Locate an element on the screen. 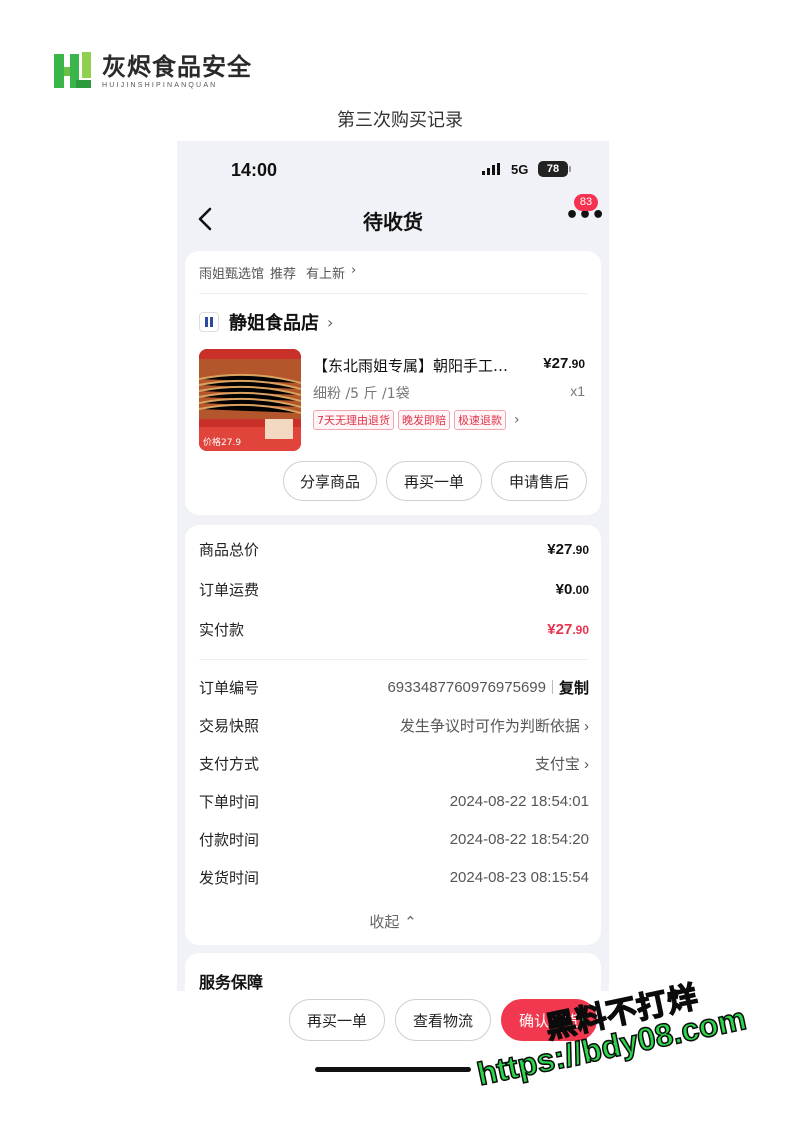 This screenshot has width=800, height=1125. chevron-up-icon: ⌃ is located at coordinates (410, 922).